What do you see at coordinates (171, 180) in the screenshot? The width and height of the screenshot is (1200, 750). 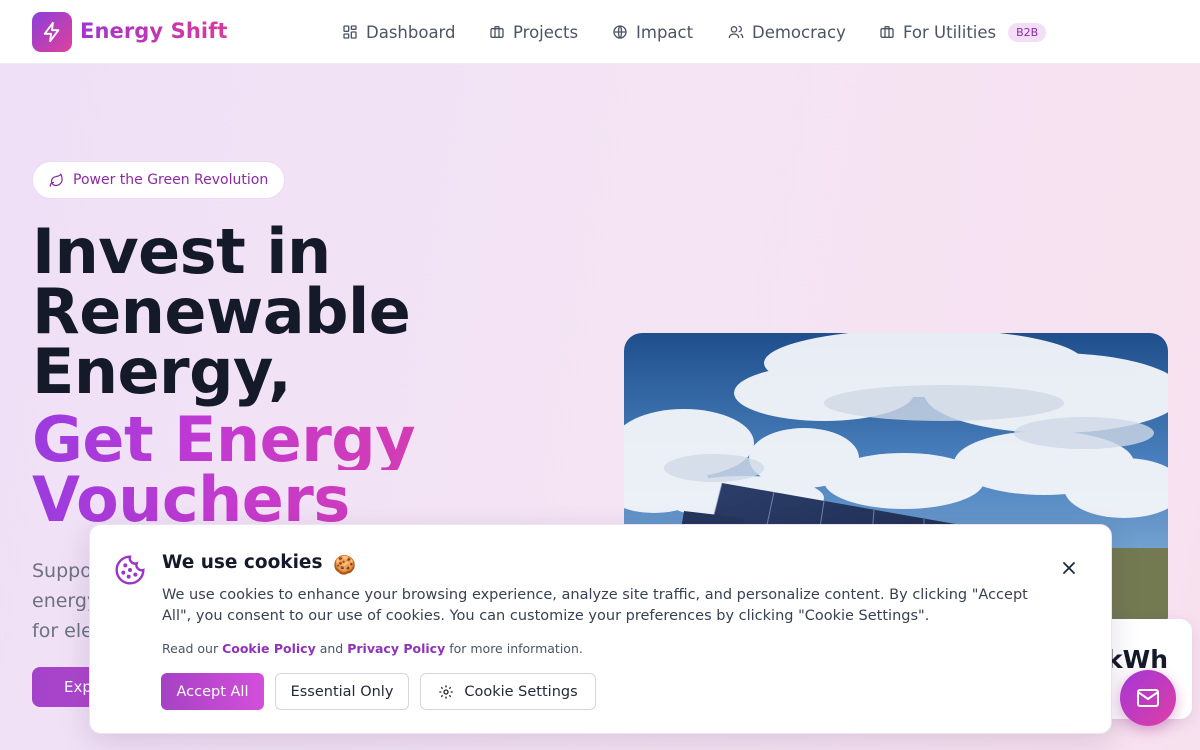 I see `hero-tag-text: Power the Green Revolution` at bounding box center [171, 180].